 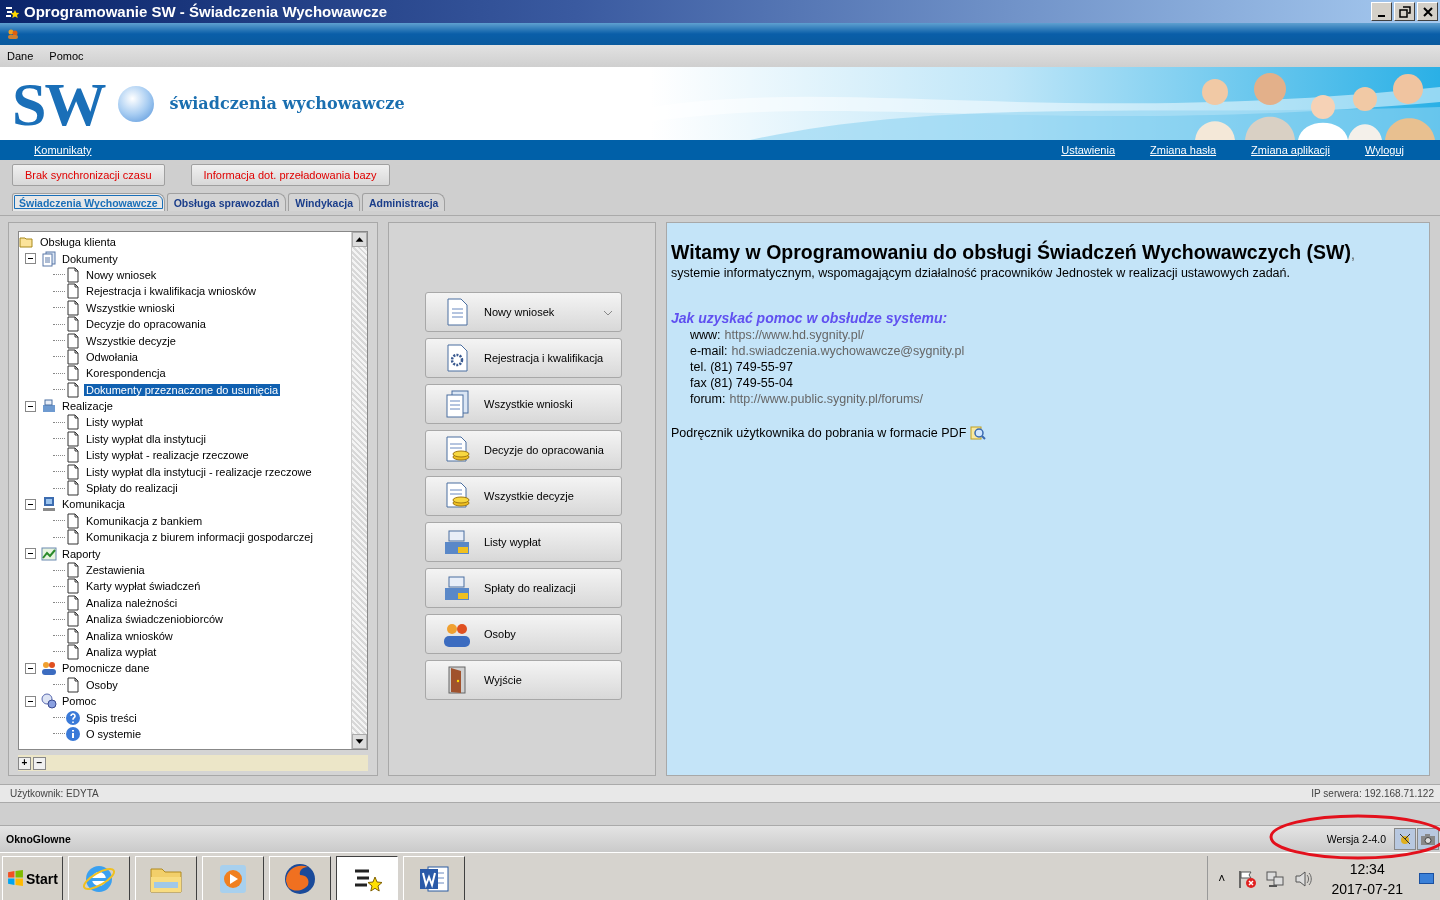 I want to click on header-link: Wyloguj, so click(x=1384, y=150).